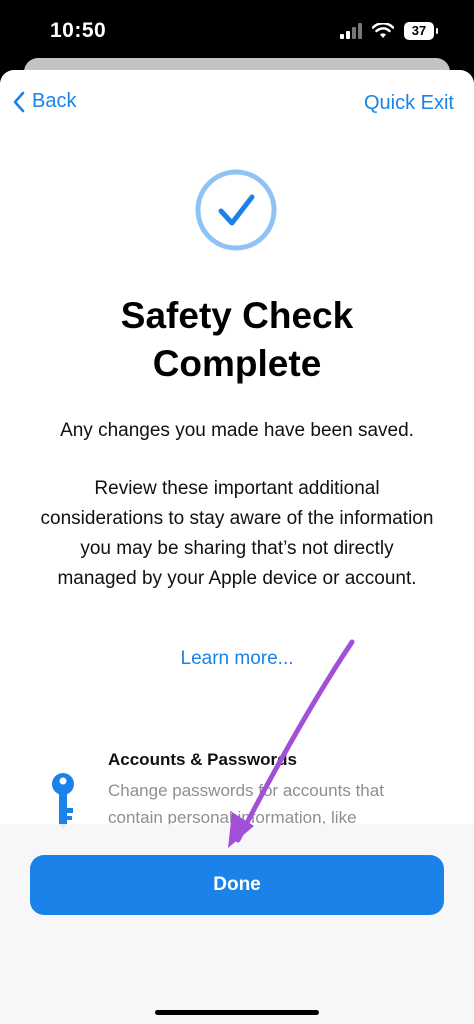 This screenshot has width=474, height=1024. I want to click on wifi-icon, so click(383, 30).